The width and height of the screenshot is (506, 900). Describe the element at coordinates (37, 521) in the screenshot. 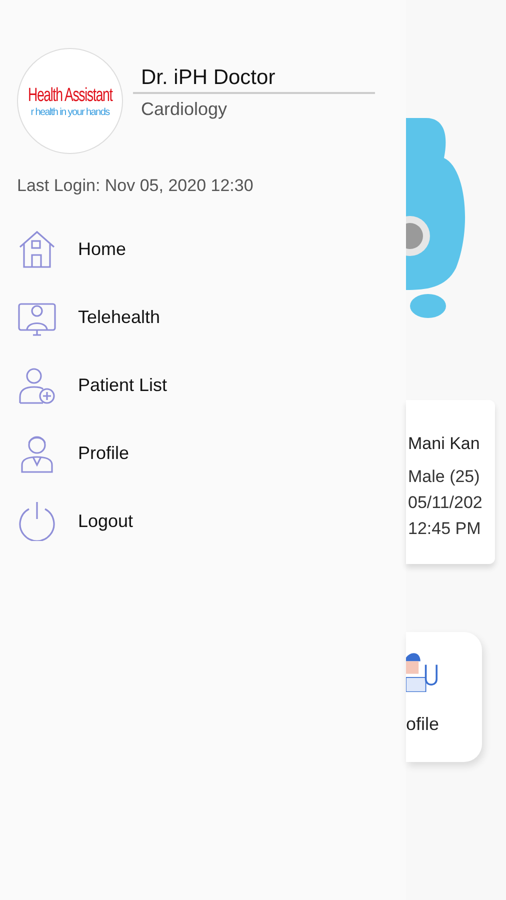

I see `power-icon` at that location.